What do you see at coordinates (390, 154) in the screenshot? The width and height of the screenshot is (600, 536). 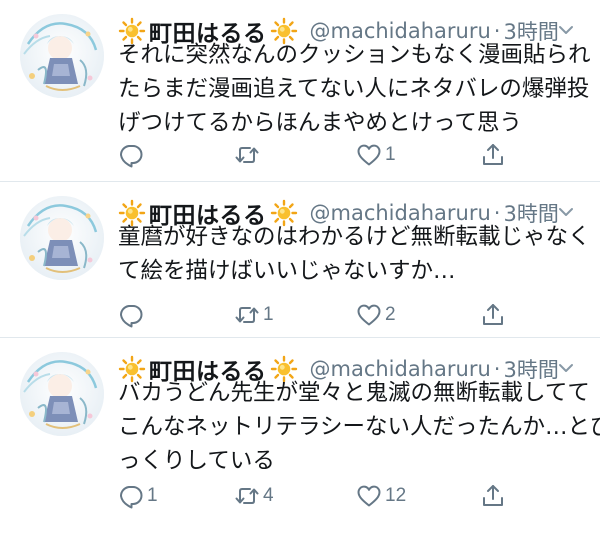 I see `like-count: 1` at bounding box center [390, 154].